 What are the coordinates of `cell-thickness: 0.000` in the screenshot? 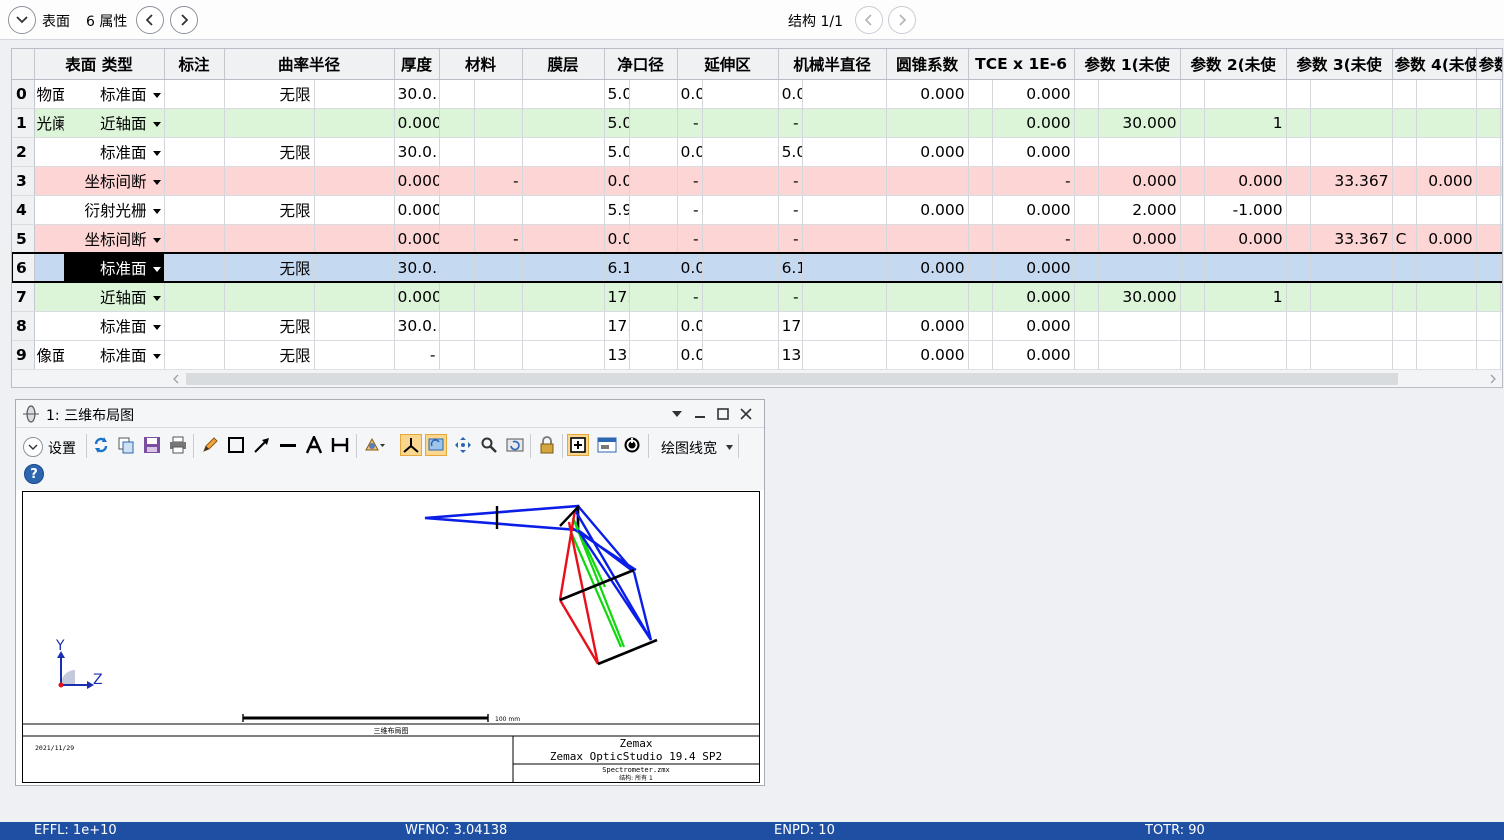 It's located at (417, 123).